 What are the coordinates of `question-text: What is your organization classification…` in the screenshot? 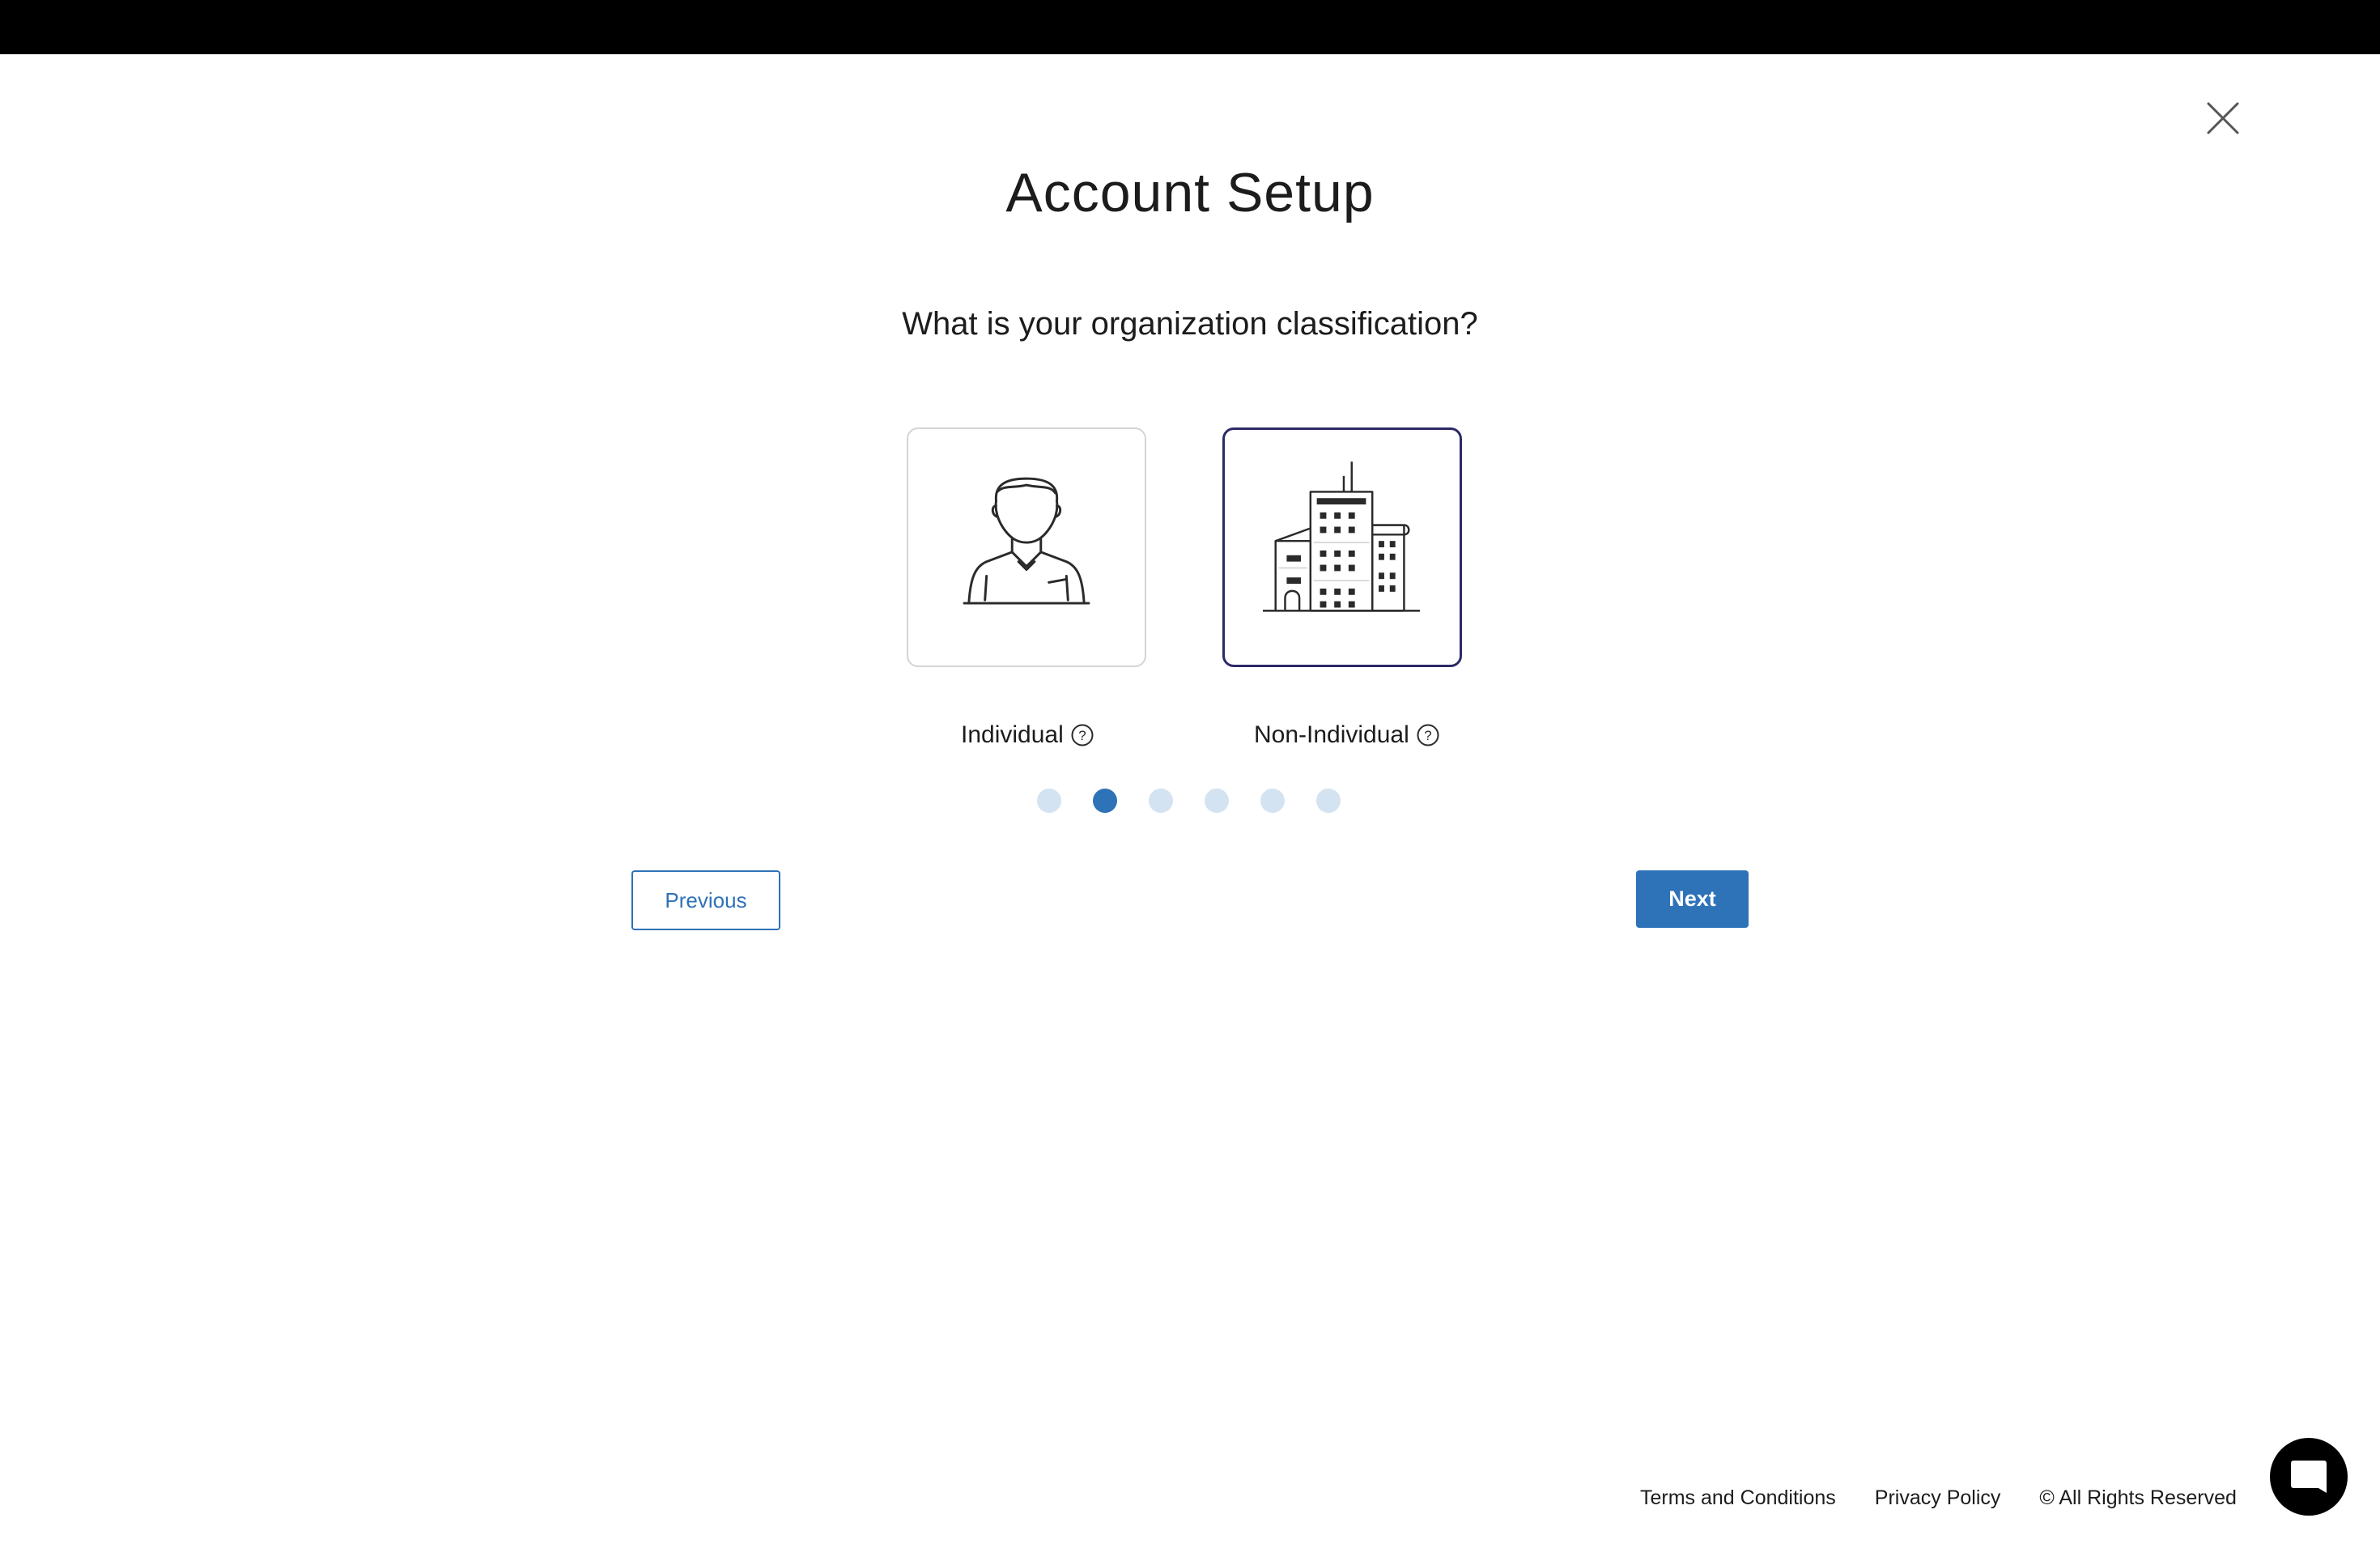 It's located at (1190, 324).